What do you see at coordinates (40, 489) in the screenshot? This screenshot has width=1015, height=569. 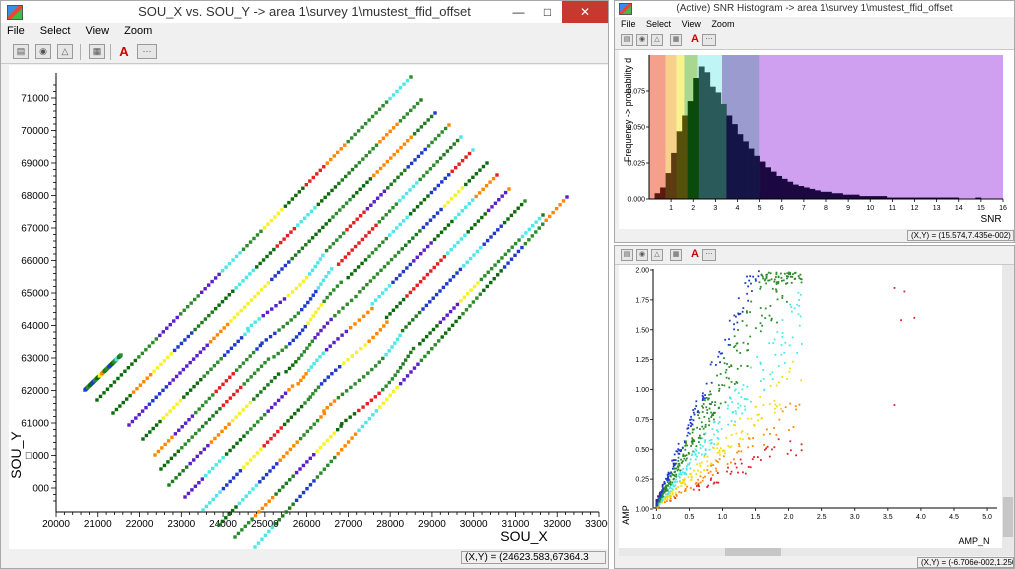 I see `y-tick-label: 000` at bounding box center [40, 489].